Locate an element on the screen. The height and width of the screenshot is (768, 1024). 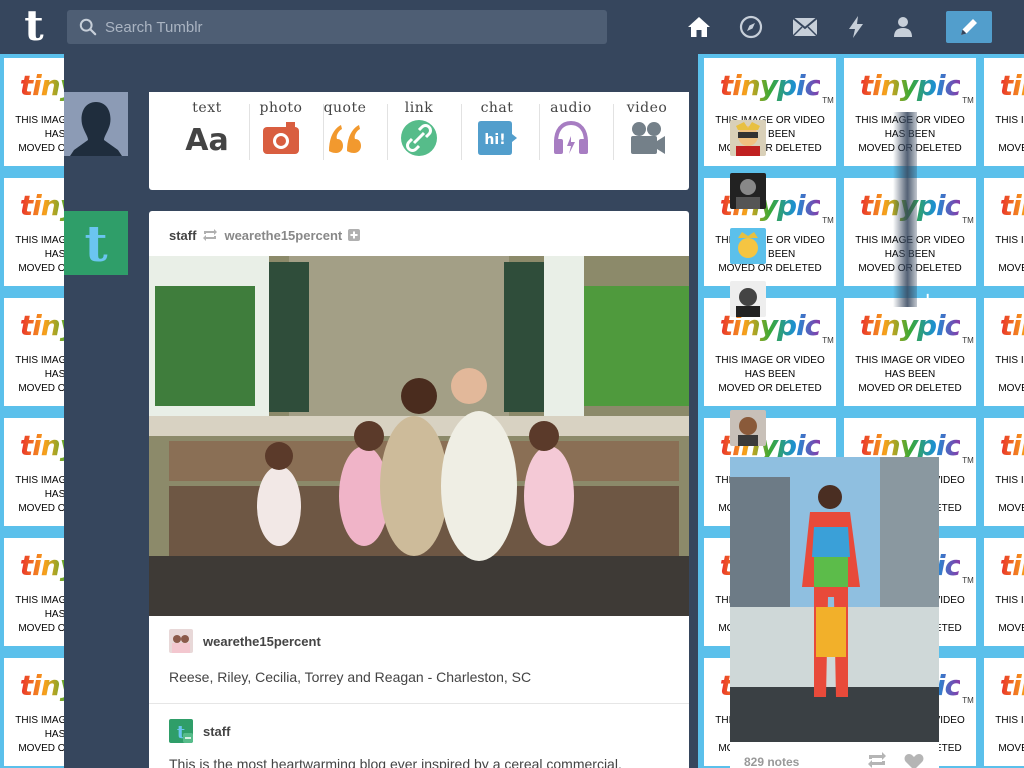
reblogged-from: wearethe15percent is located at coordinates (283, 235).